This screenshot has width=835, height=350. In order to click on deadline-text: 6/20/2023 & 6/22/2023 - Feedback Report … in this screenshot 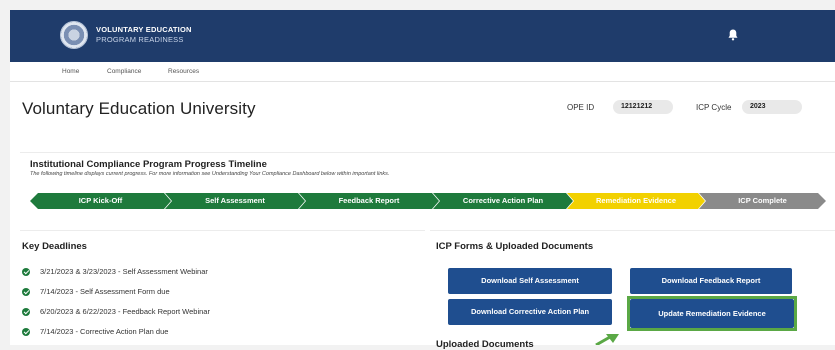, I will do `click(125, 311)`.